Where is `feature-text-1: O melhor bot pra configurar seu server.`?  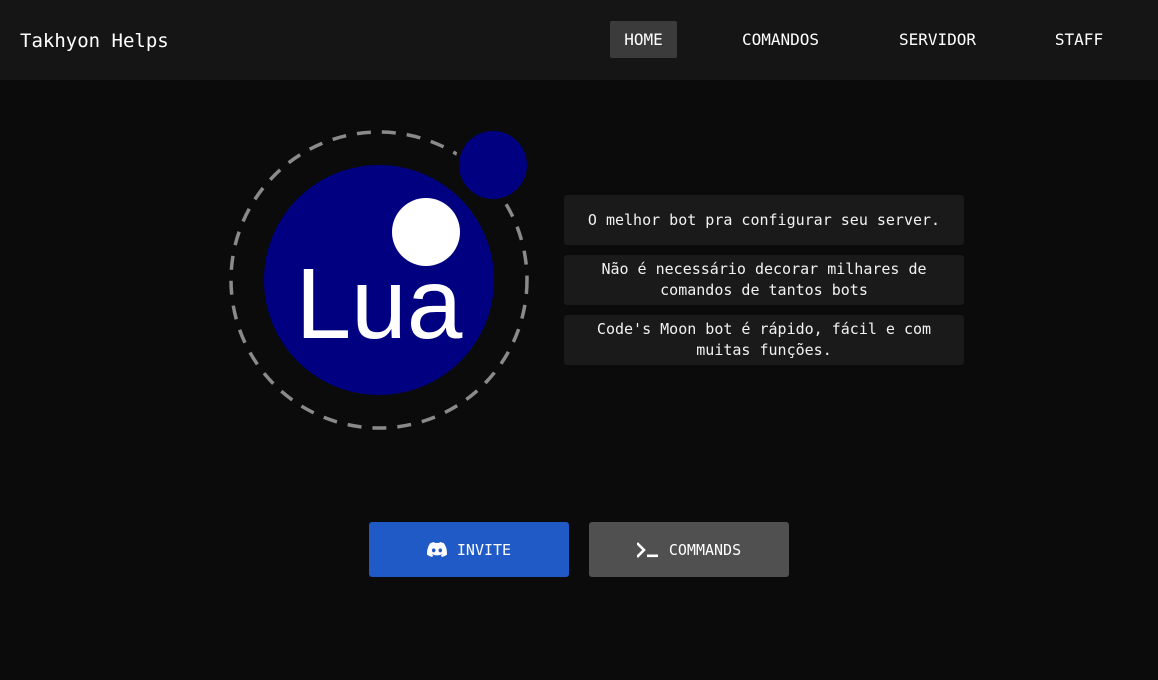
feature-text-1: O melhor bot pra configurar seu server. is located at coordinates (764, 219).